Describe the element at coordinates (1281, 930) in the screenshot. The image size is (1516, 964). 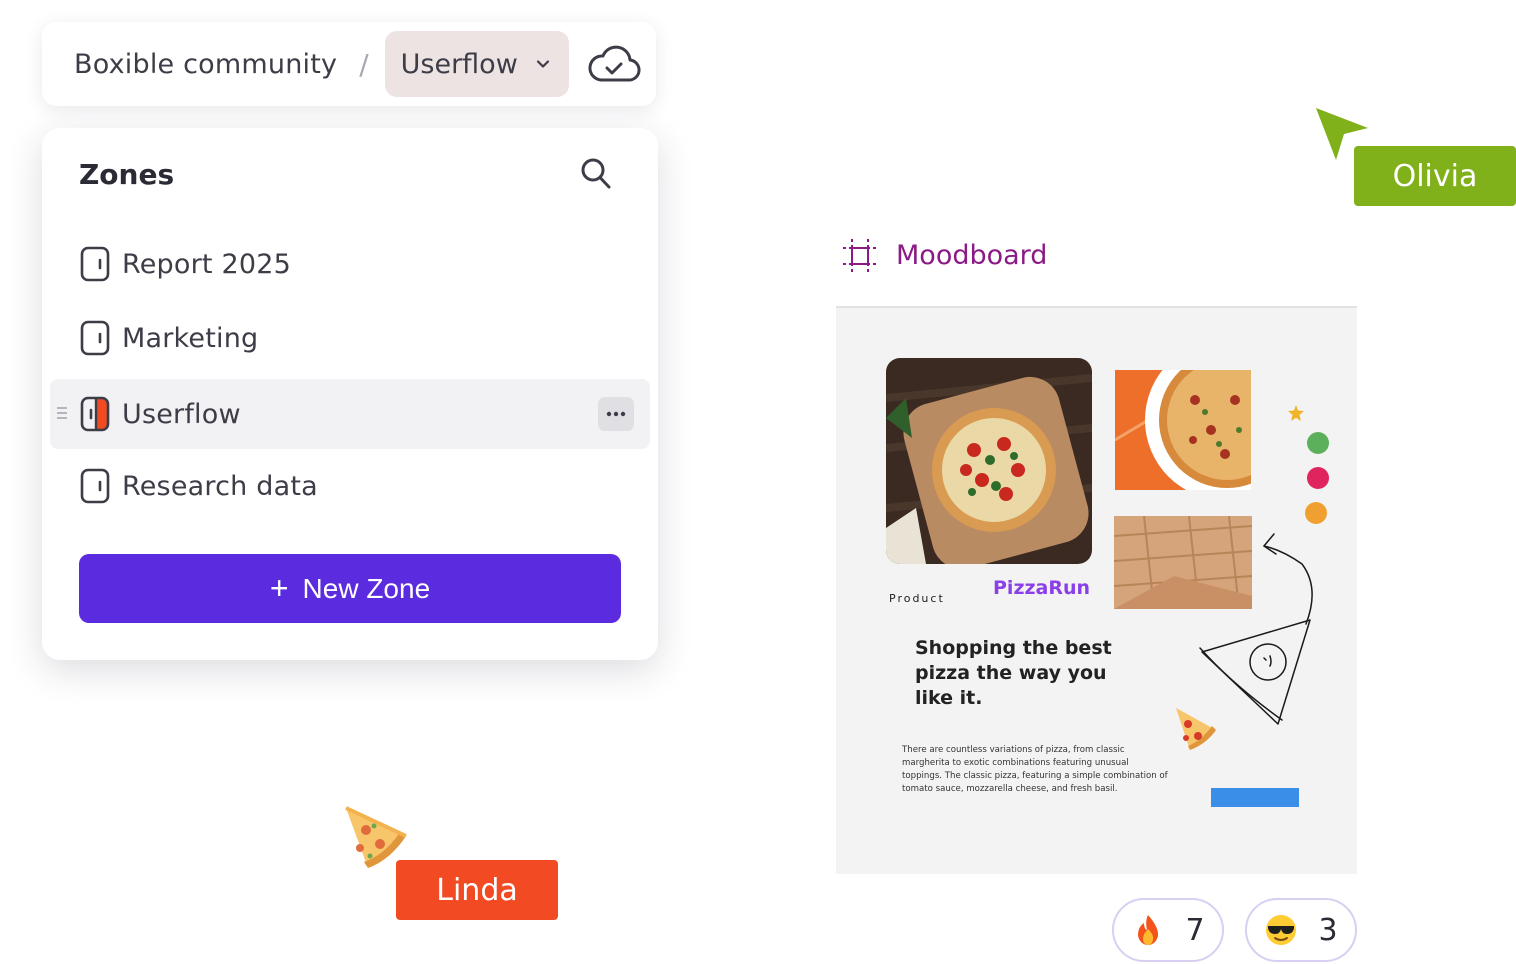
I see `sunglasses-emoji` at that location.